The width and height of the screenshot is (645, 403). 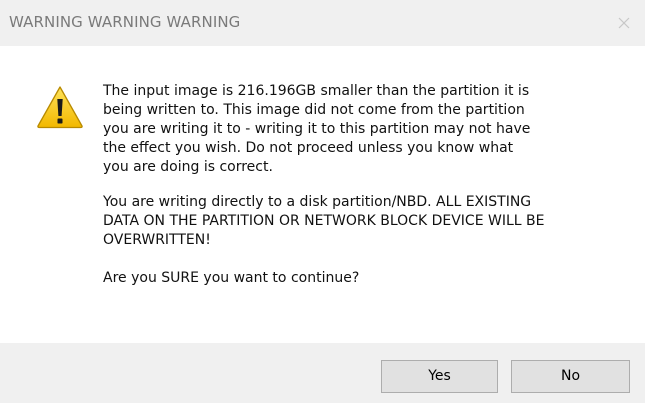 What do you see at coordinates (624, 23) in the screenshot?
I see `close-icon` at bounding box center [624, 23].